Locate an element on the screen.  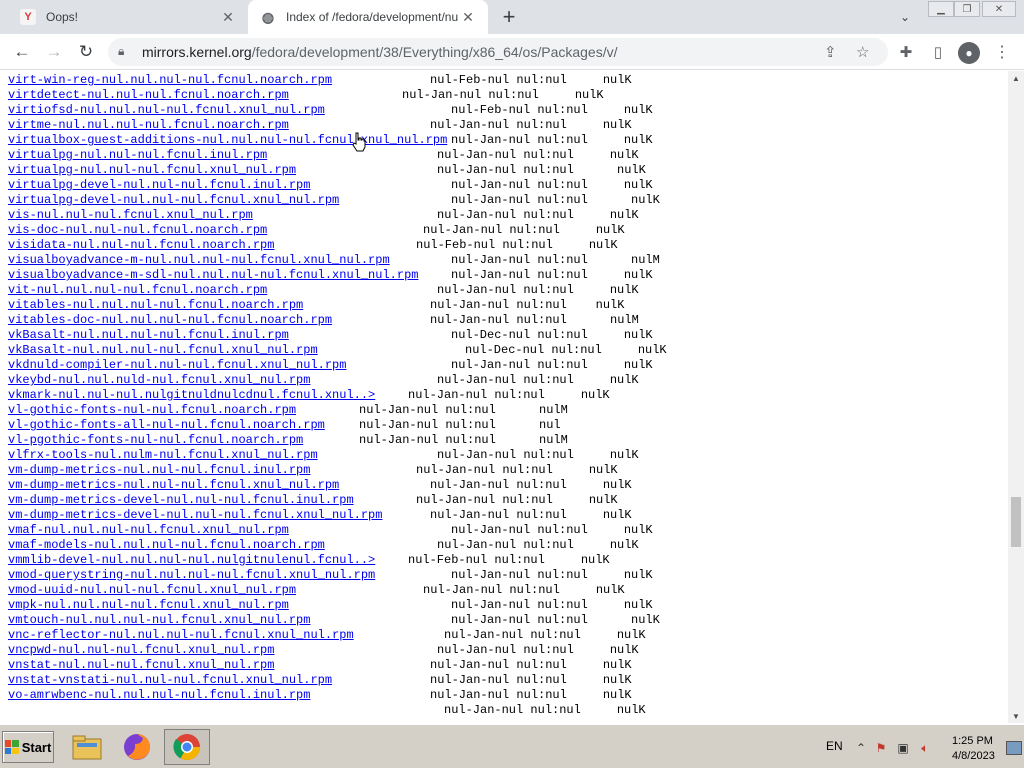
file-explorer-taskbar-icon is located at coordinates (87, 747).